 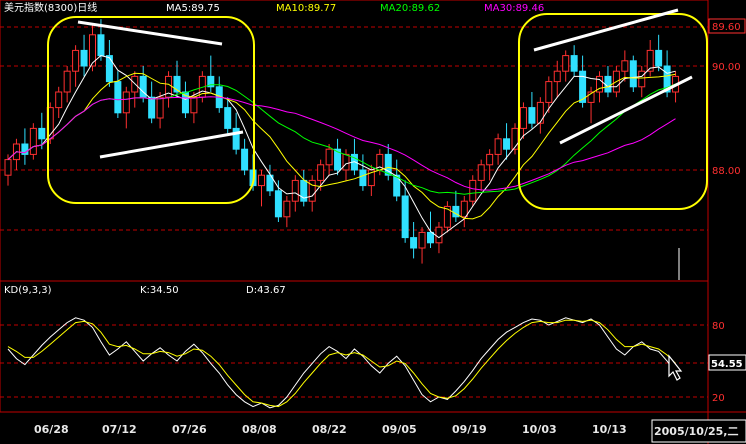 I want to click on trendline-upper-right, so click(x=606, y=30).